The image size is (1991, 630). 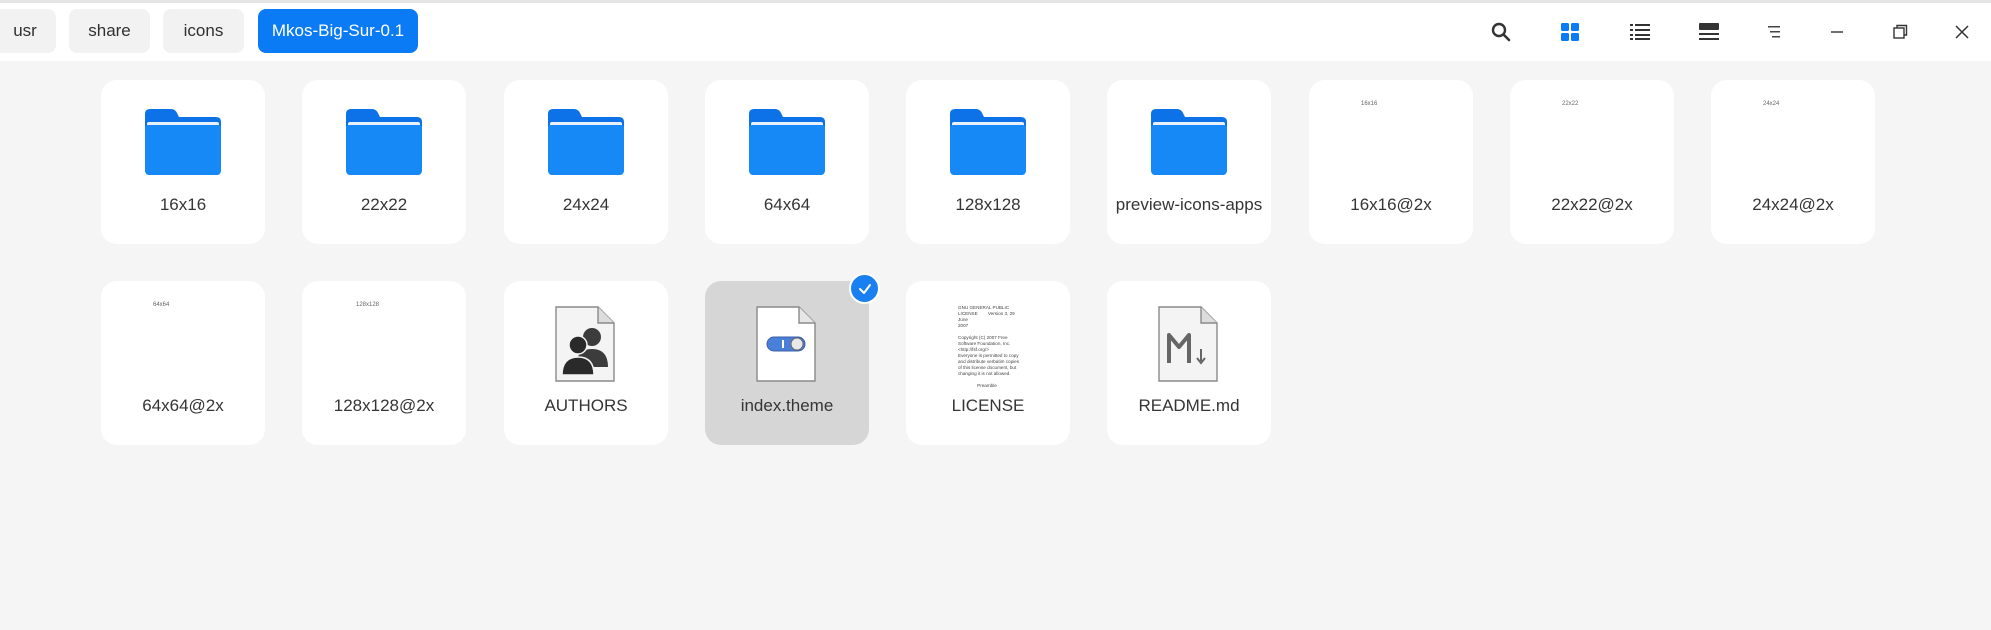 I want to click on markdown-icon, so click(x=1188, y=344).